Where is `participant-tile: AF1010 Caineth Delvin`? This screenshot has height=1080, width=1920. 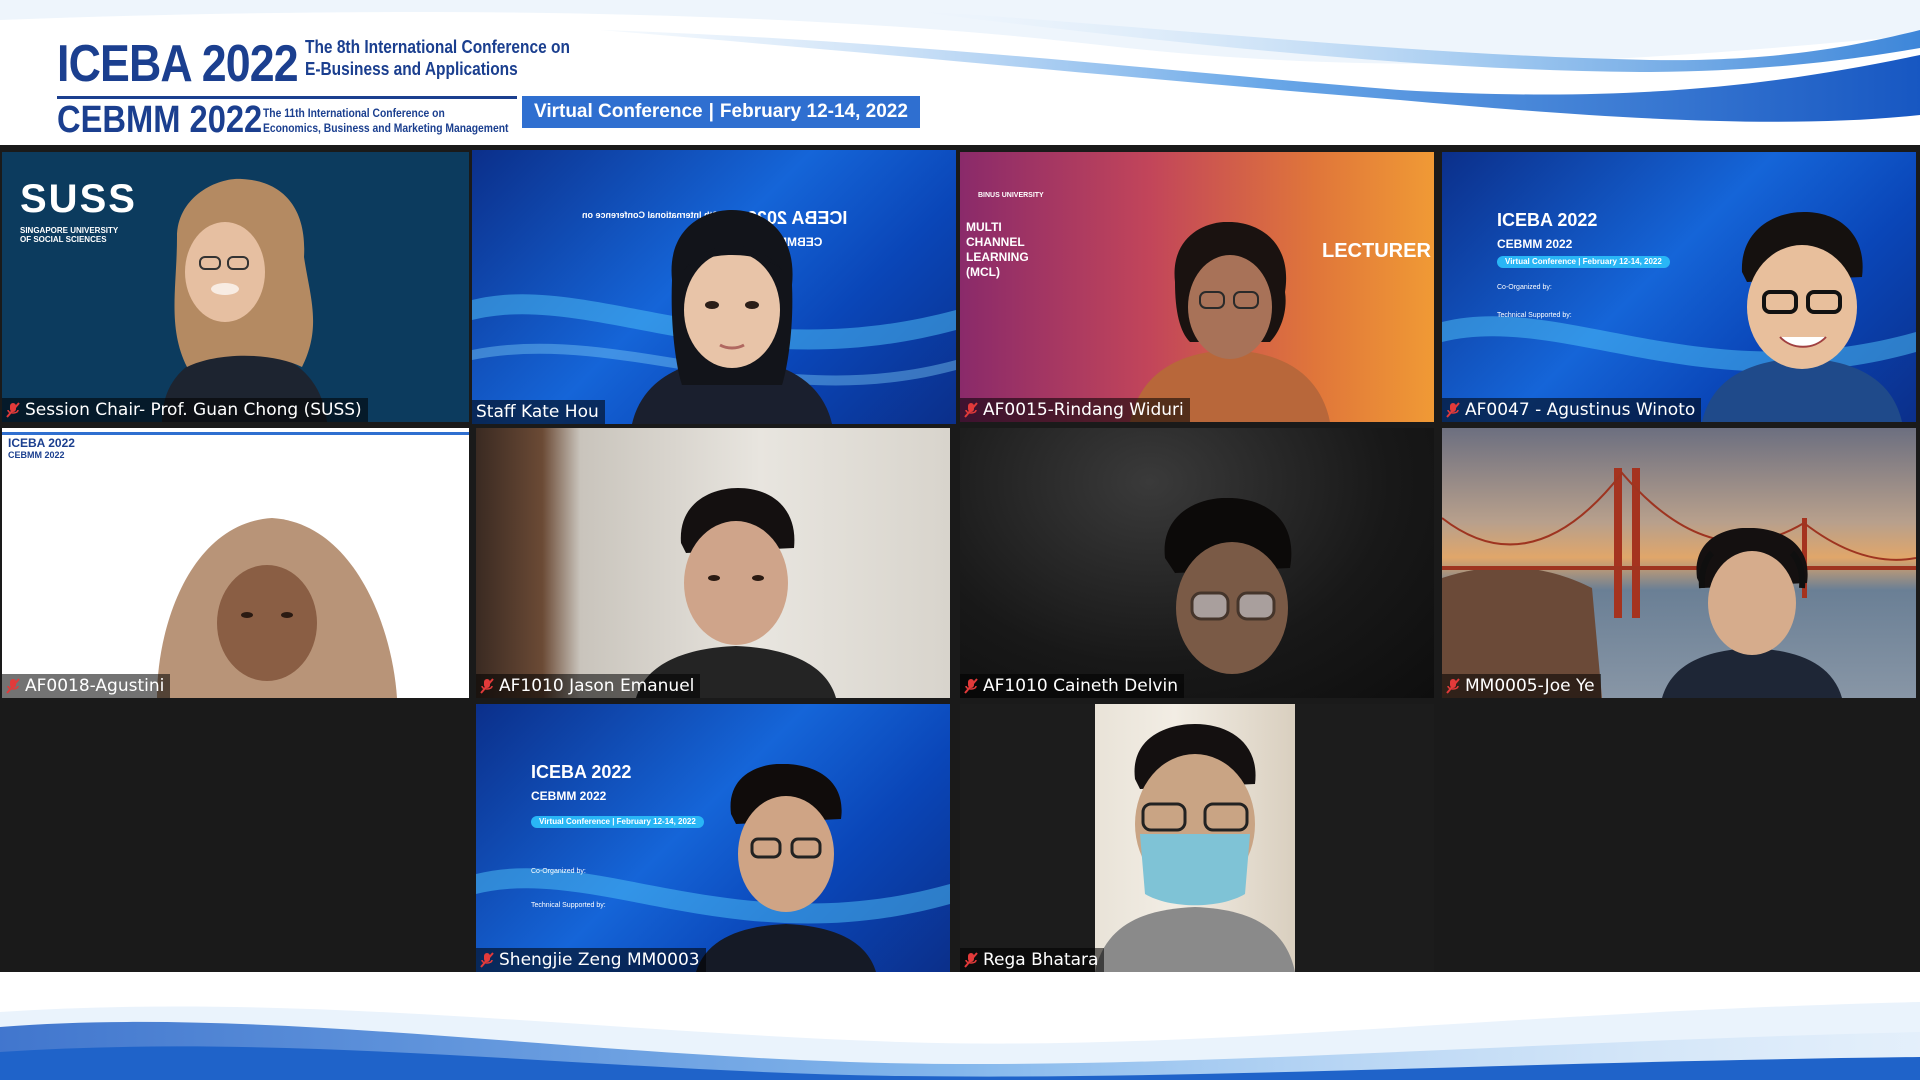 participant-tile: AF1010 Caineth Delvin is located at coordinates (1197, 563).